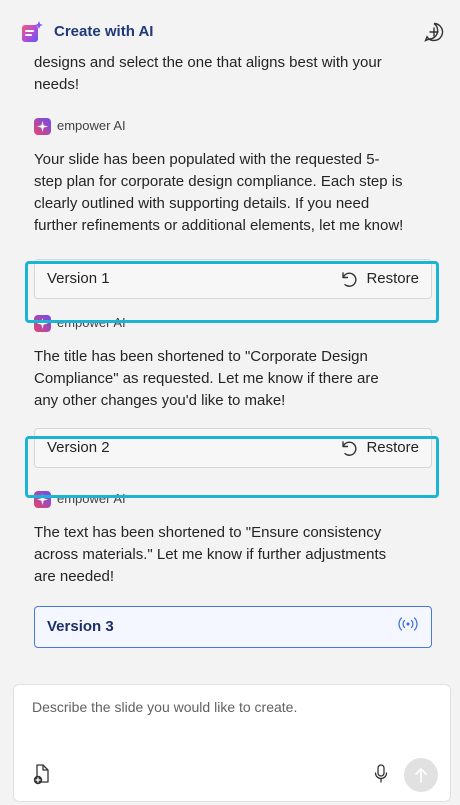 The height and width of the screenshot is (805, 460). I want to click on version-label: Version 1, so click(78, 278).